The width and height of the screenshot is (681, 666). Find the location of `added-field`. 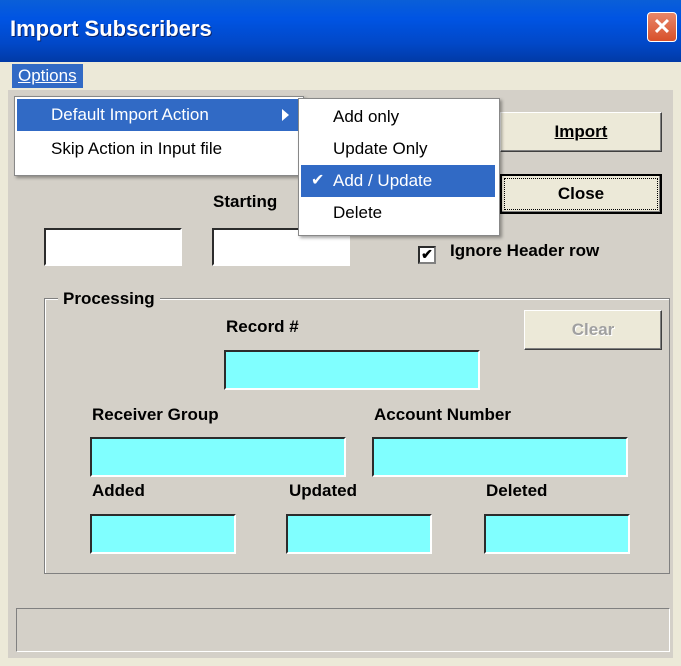

added-field is located at coordinates (163, 534).